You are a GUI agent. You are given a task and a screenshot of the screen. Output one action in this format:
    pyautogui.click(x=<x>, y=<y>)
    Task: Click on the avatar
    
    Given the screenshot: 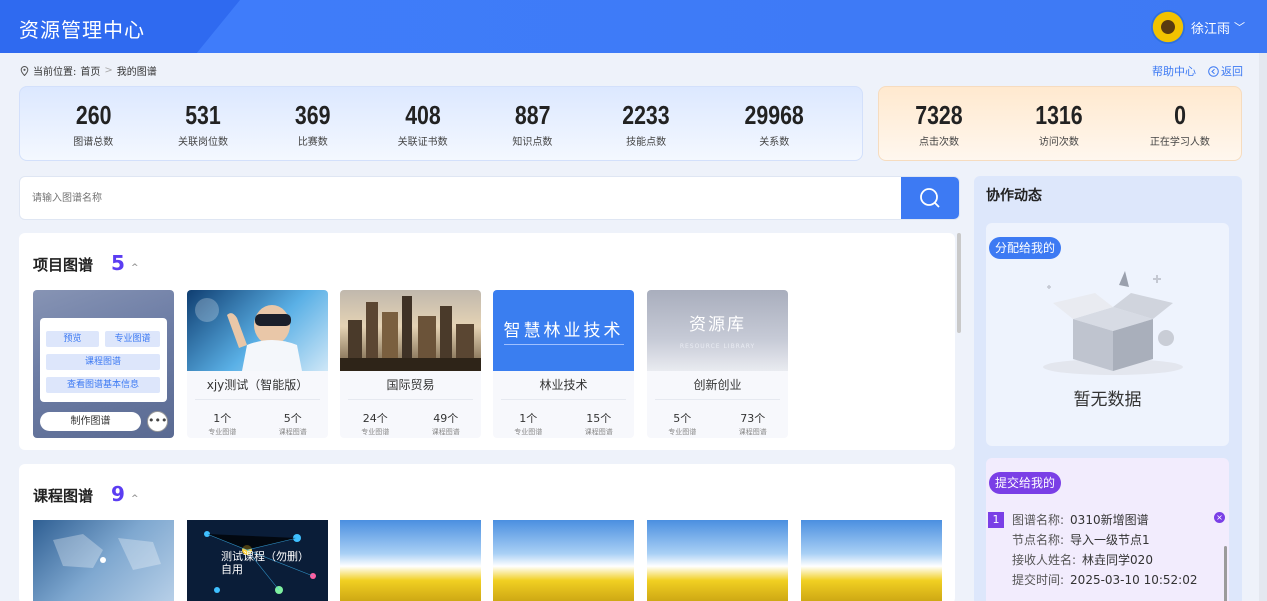 What is the action you would take?
    pyautogui.click(x=1167, y=27)
    